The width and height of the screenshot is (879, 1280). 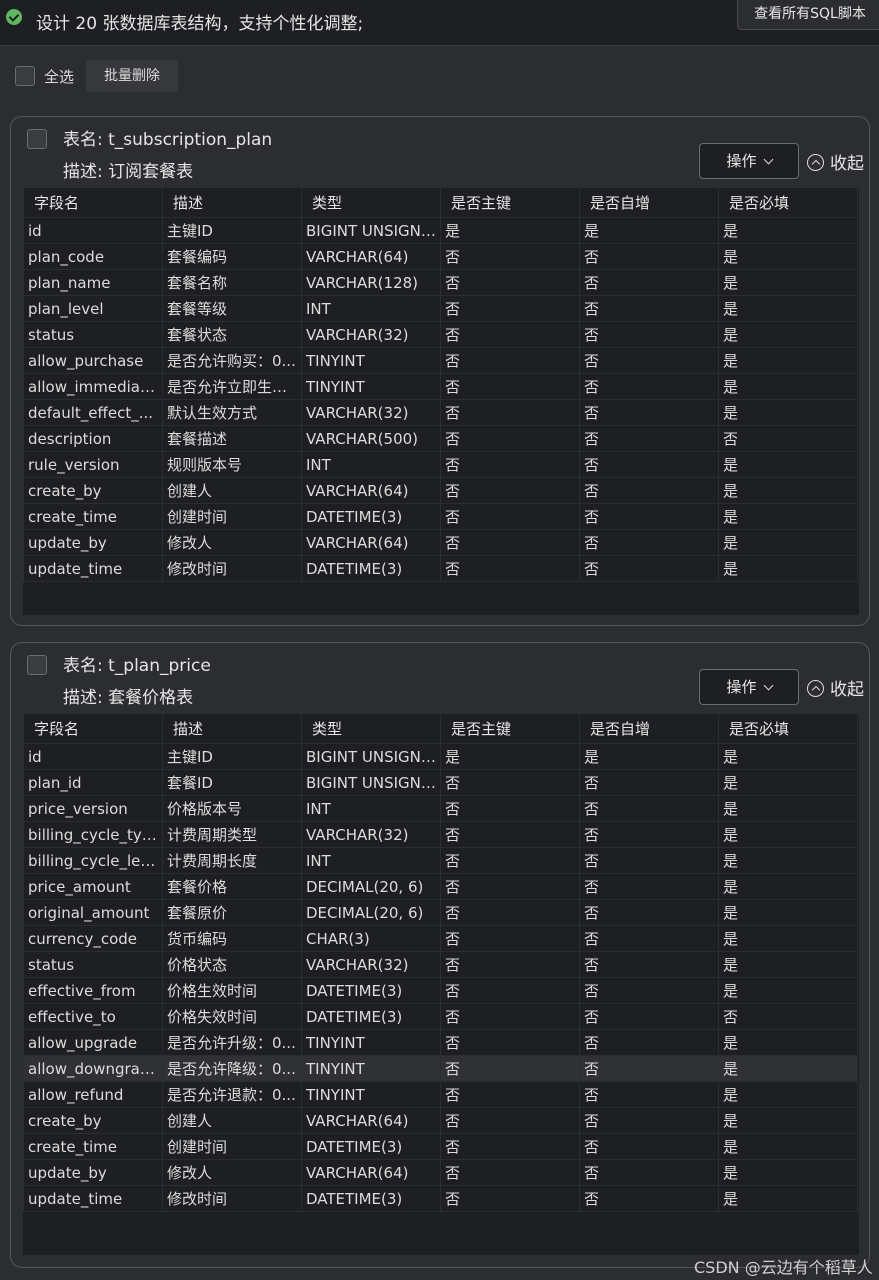 What do you see at coordinates (808, 15) in the screenshot?
I see `view-all-sql-button: 查看所有SQL脚本` at bounding box center [808, 15].